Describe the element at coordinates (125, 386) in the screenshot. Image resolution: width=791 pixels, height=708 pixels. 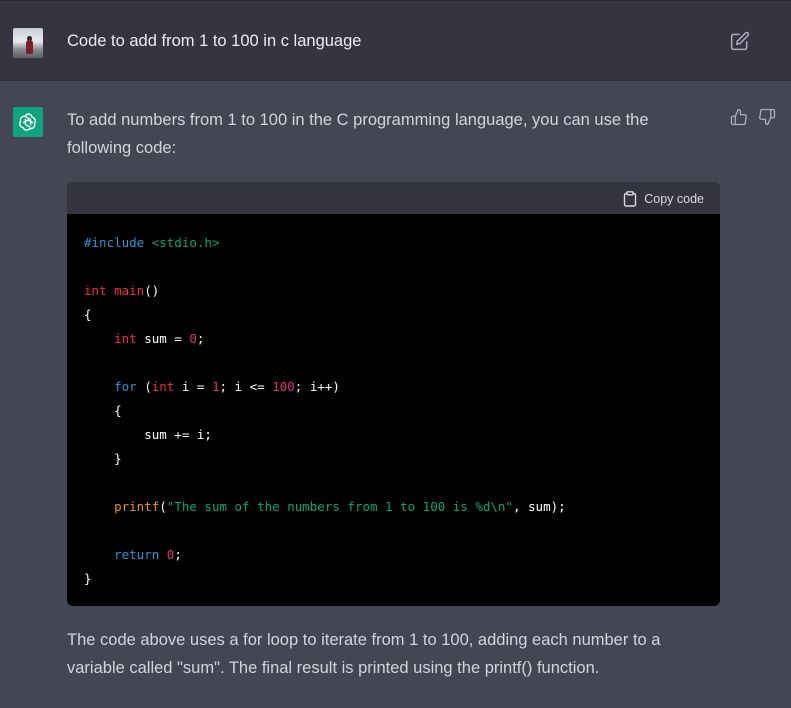
I see `code-token: for` at that location.